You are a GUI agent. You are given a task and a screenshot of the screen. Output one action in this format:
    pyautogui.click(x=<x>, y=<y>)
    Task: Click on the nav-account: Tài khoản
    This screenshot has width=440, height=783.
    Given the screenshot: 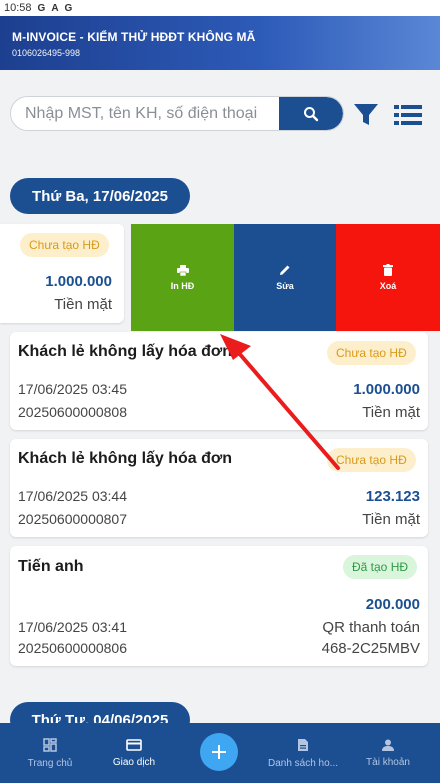 What is the action you would take?
    pyautogui.click(x=388, y=753)
    